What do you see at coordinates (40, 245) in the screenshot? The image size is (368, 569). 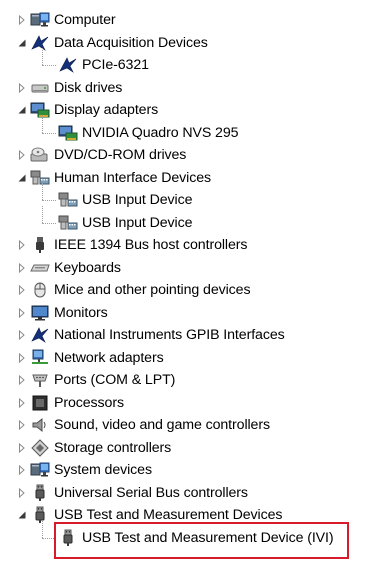 I see `ieee1394-icon` at bounding box center [40, 245].